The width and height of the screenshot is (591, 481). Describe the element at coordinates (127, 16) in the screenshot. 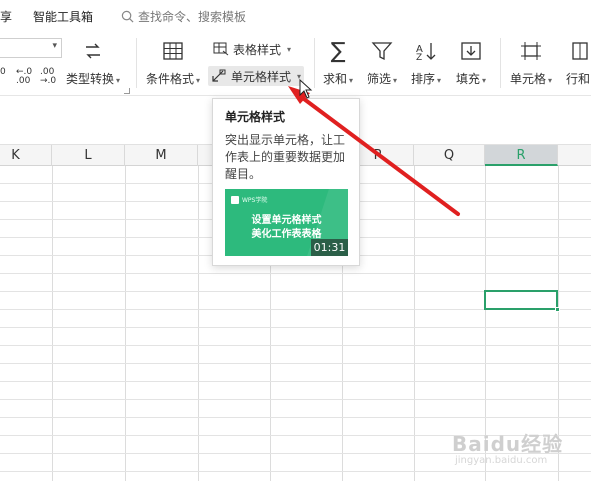

I see `search-icon` at that location.